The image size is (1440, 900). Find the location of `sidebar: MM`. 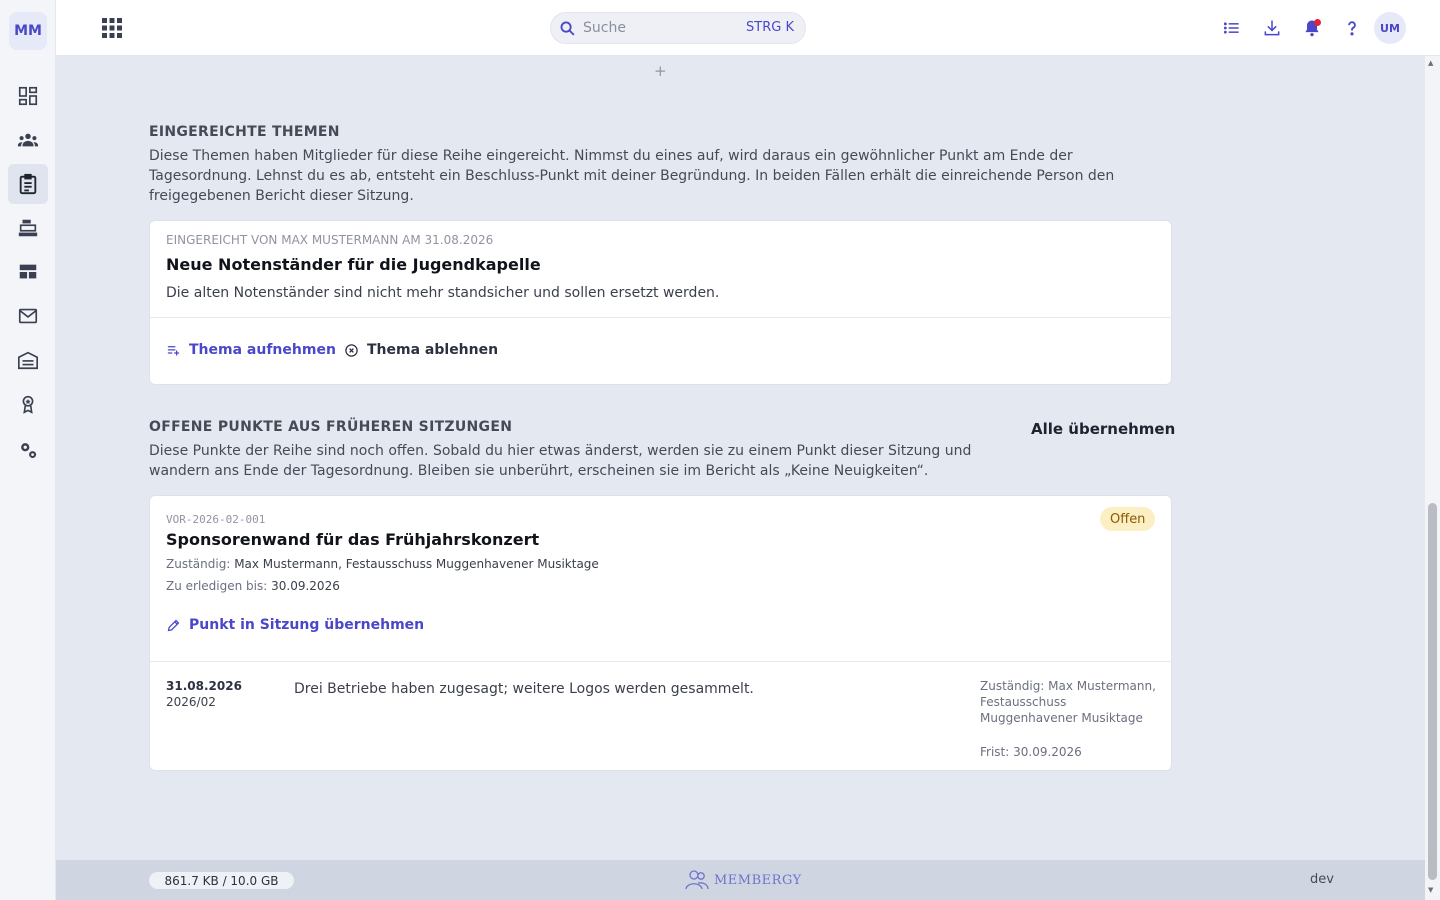

sidebar: MM is located at coordinates (28, 450).